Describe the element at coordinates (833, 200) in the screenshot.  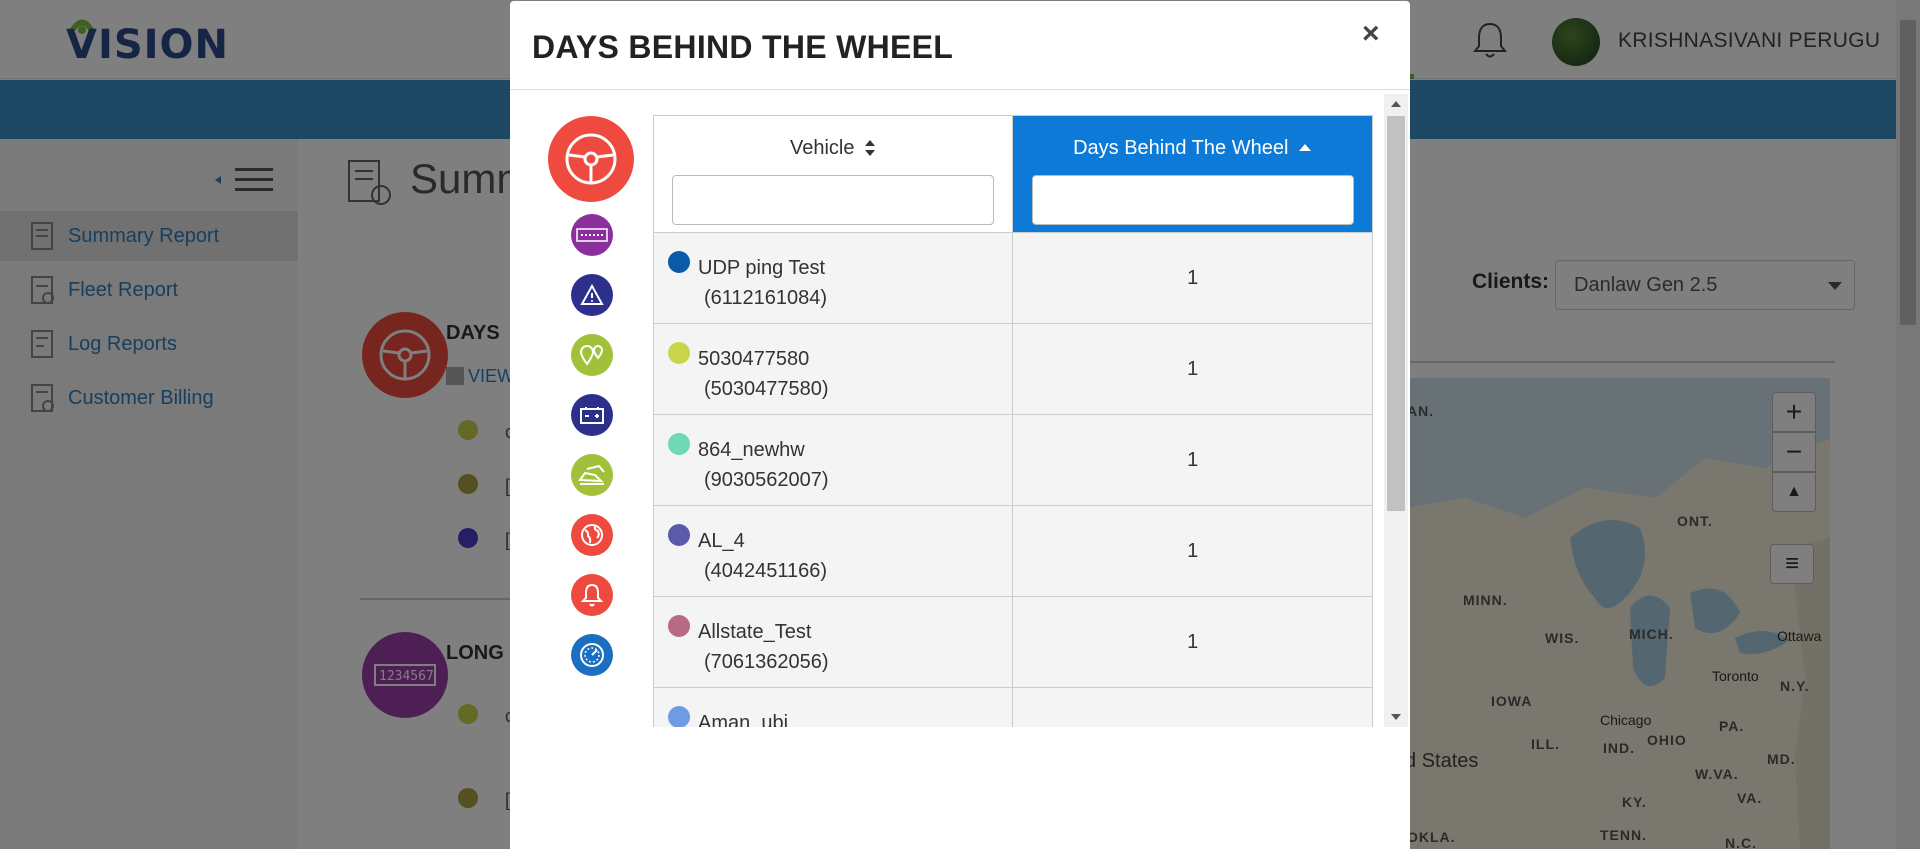
I see `vehicle-filter-input` at that location.